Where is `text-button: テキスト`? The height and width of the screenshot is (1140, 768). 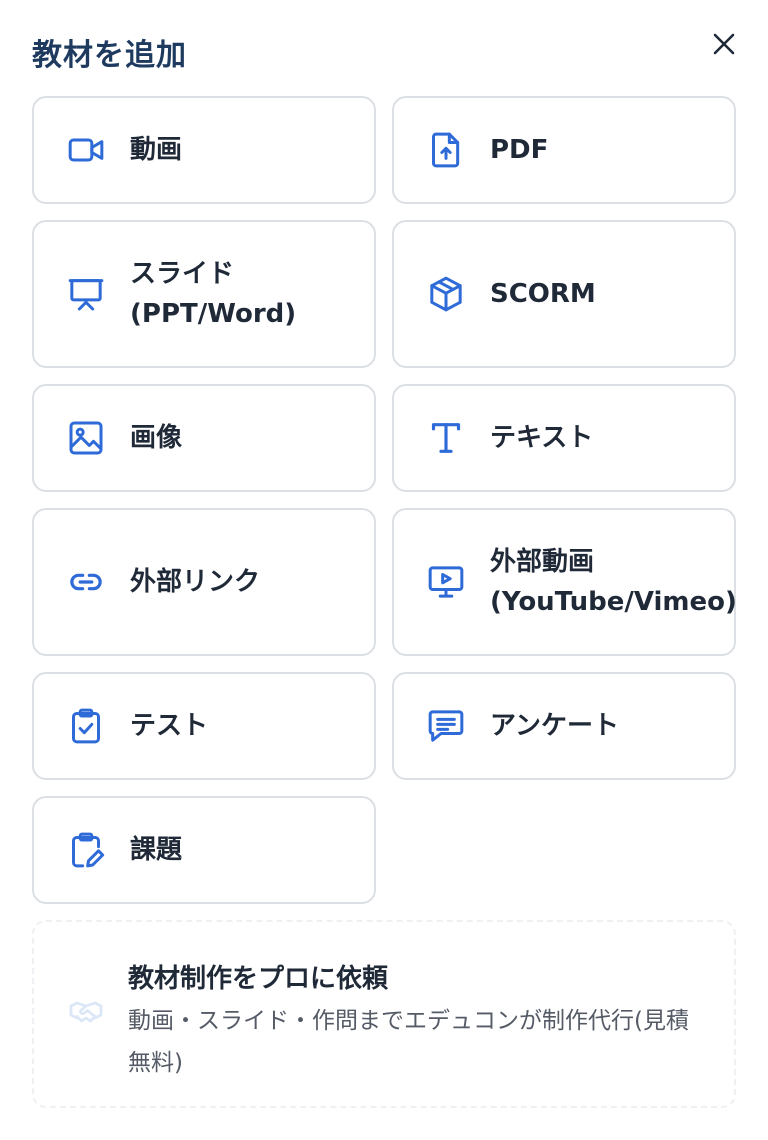 text-button: テキスト is located at coordinates (564, 438).